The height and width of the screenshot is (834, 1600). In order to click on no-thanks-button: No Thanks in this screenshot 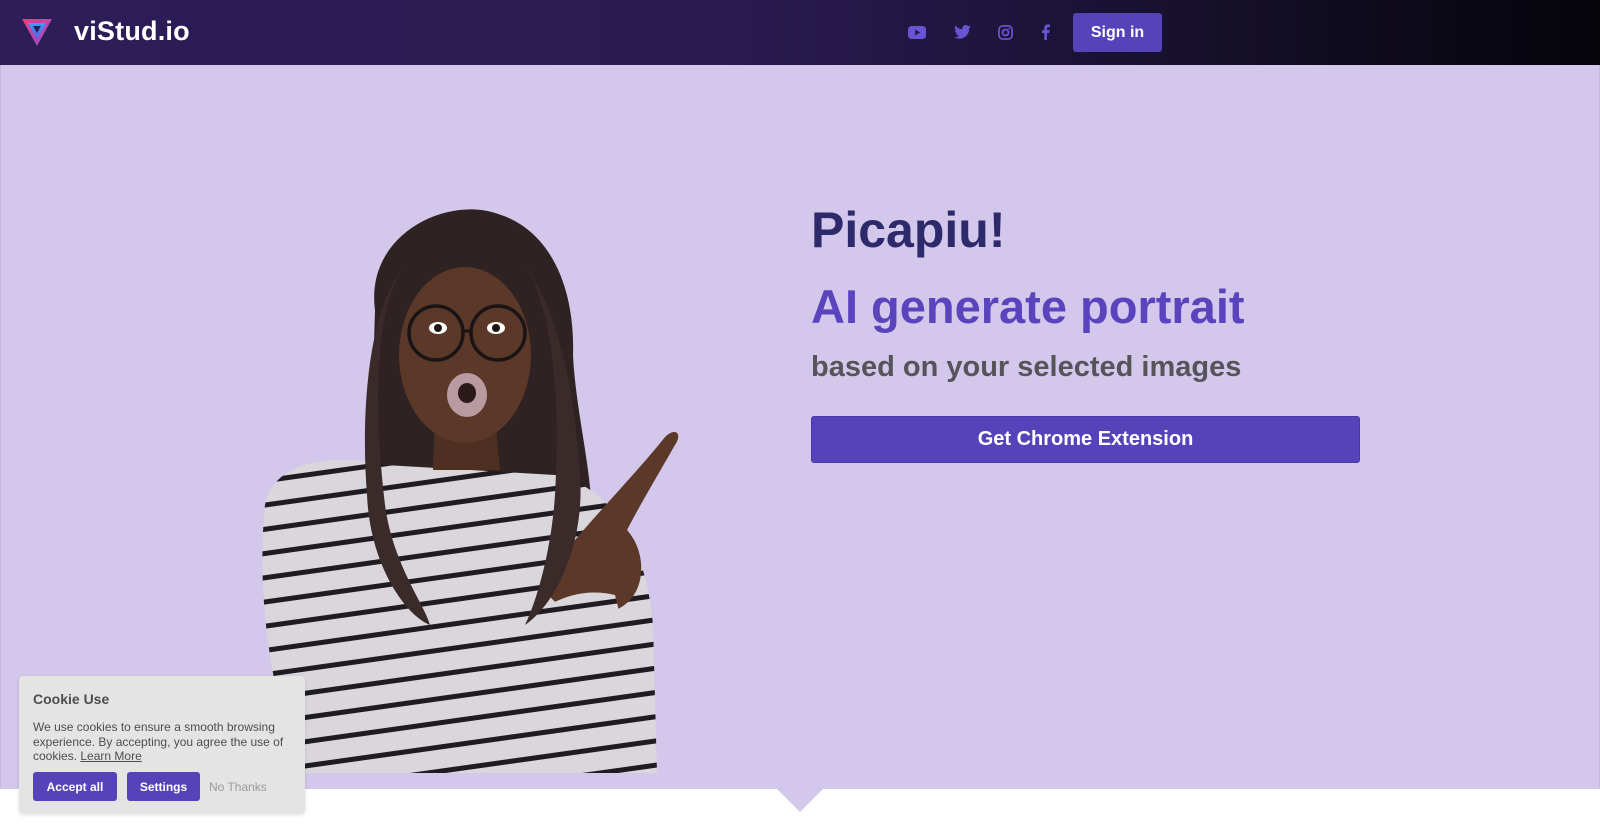, I will do `click(238, 786)`.